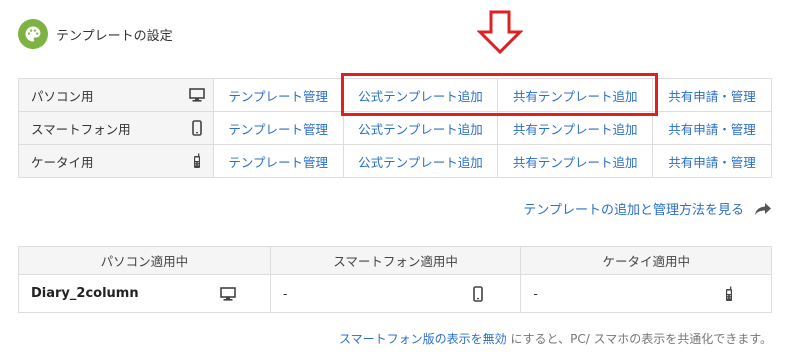 The width and height of the screenshot is (800, 363). Describe the element at coordinates (285, 293) in the screenshot. I see `applied-smartphone-value: -` at that location.